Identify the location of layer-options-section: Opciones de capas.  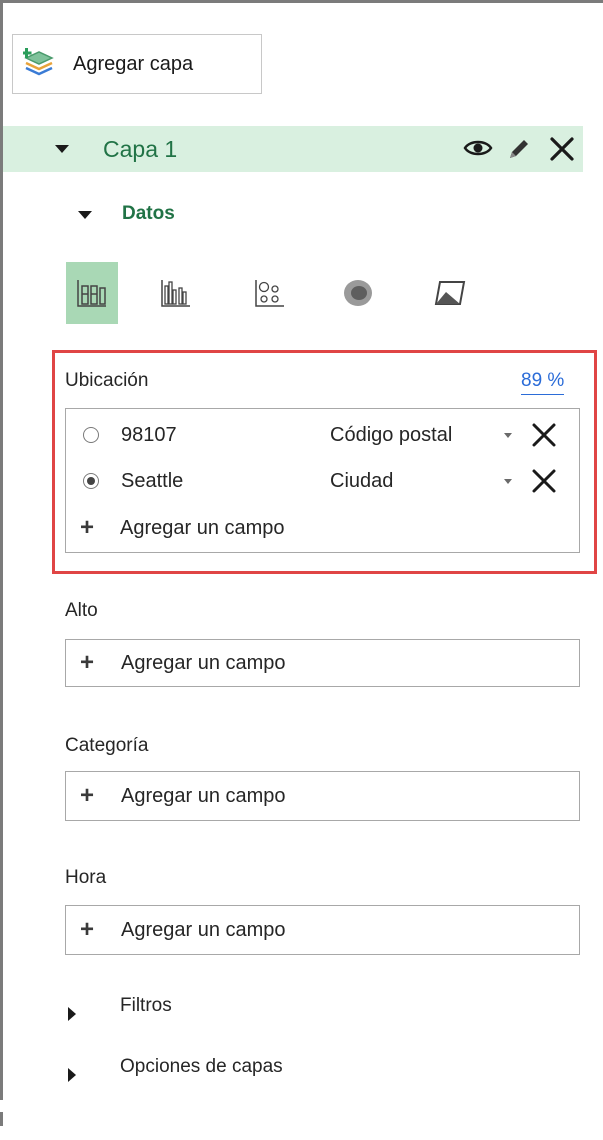
(175, 1069).